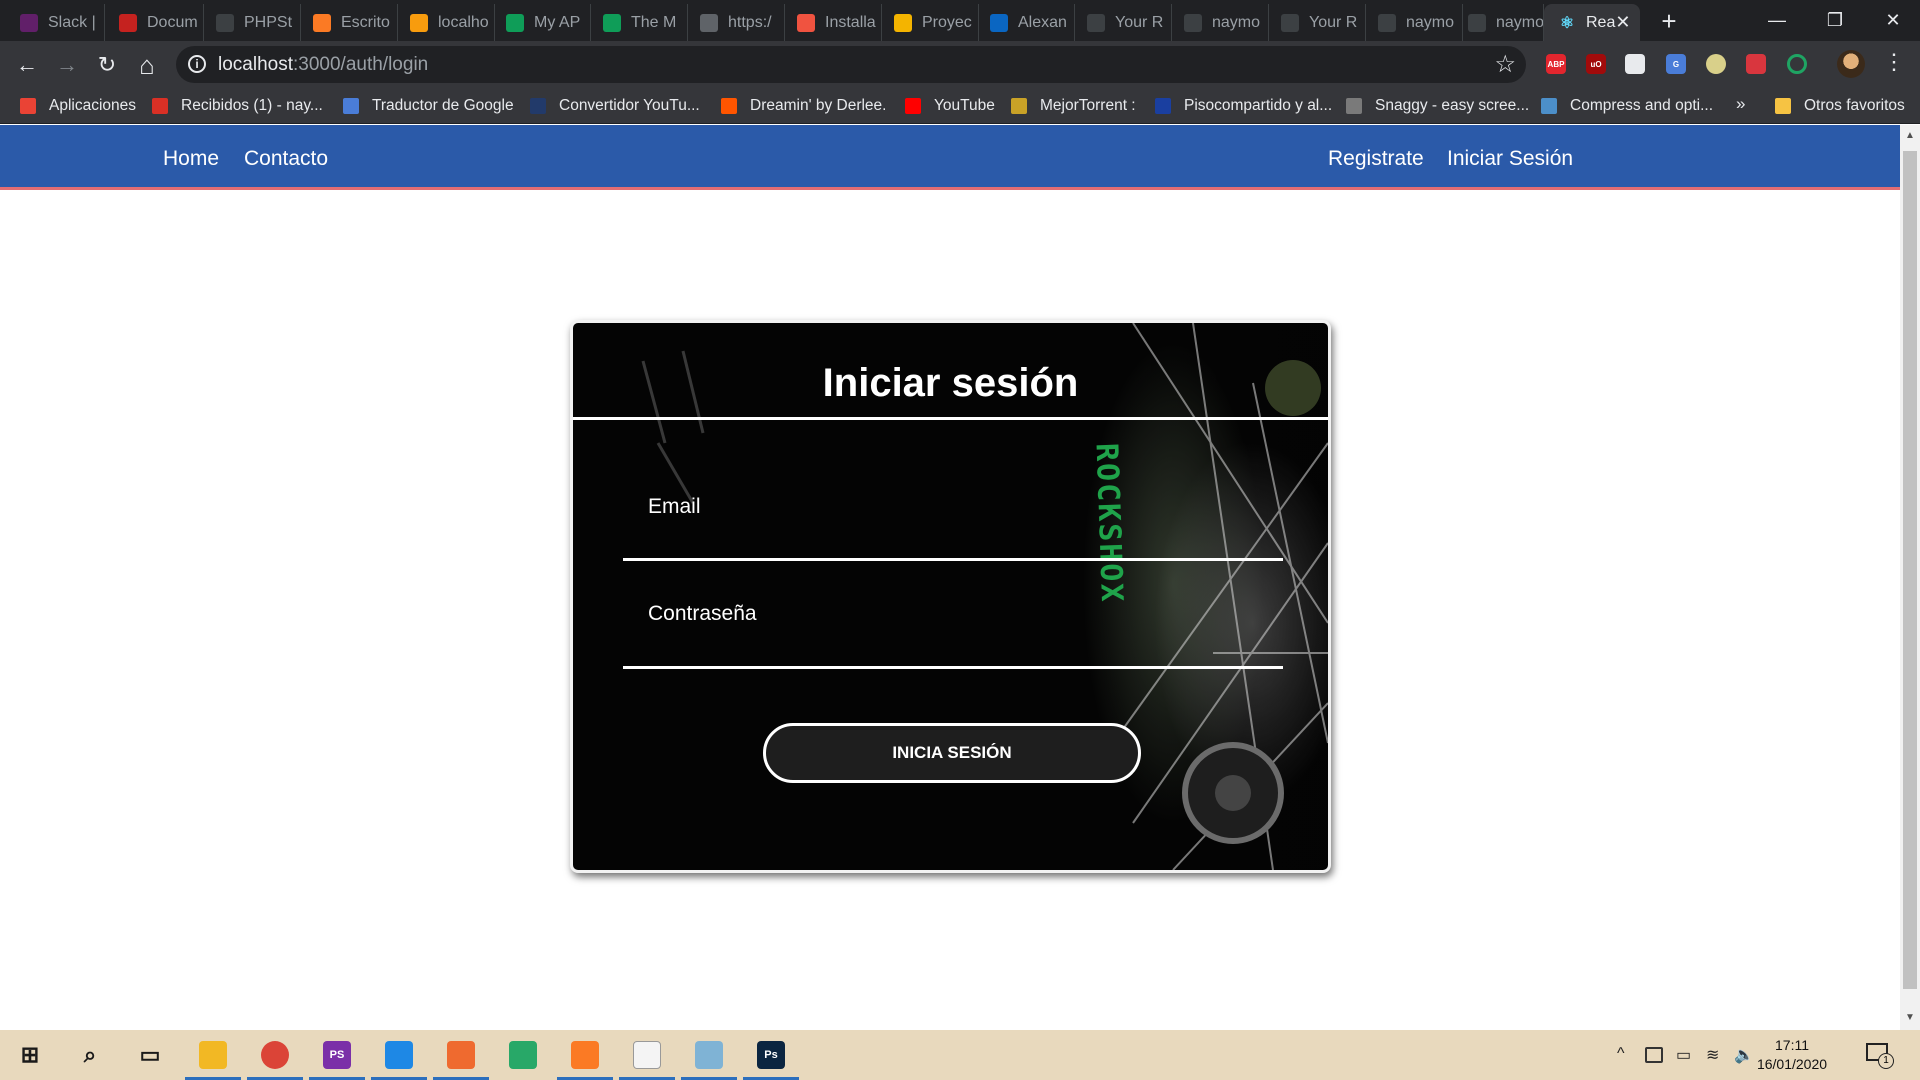 The image size is (1920, 1080). What do you see at coordinates (1549, 106) in the screenshot?
I see `compress-icon` at bounding box center [1549, 106].